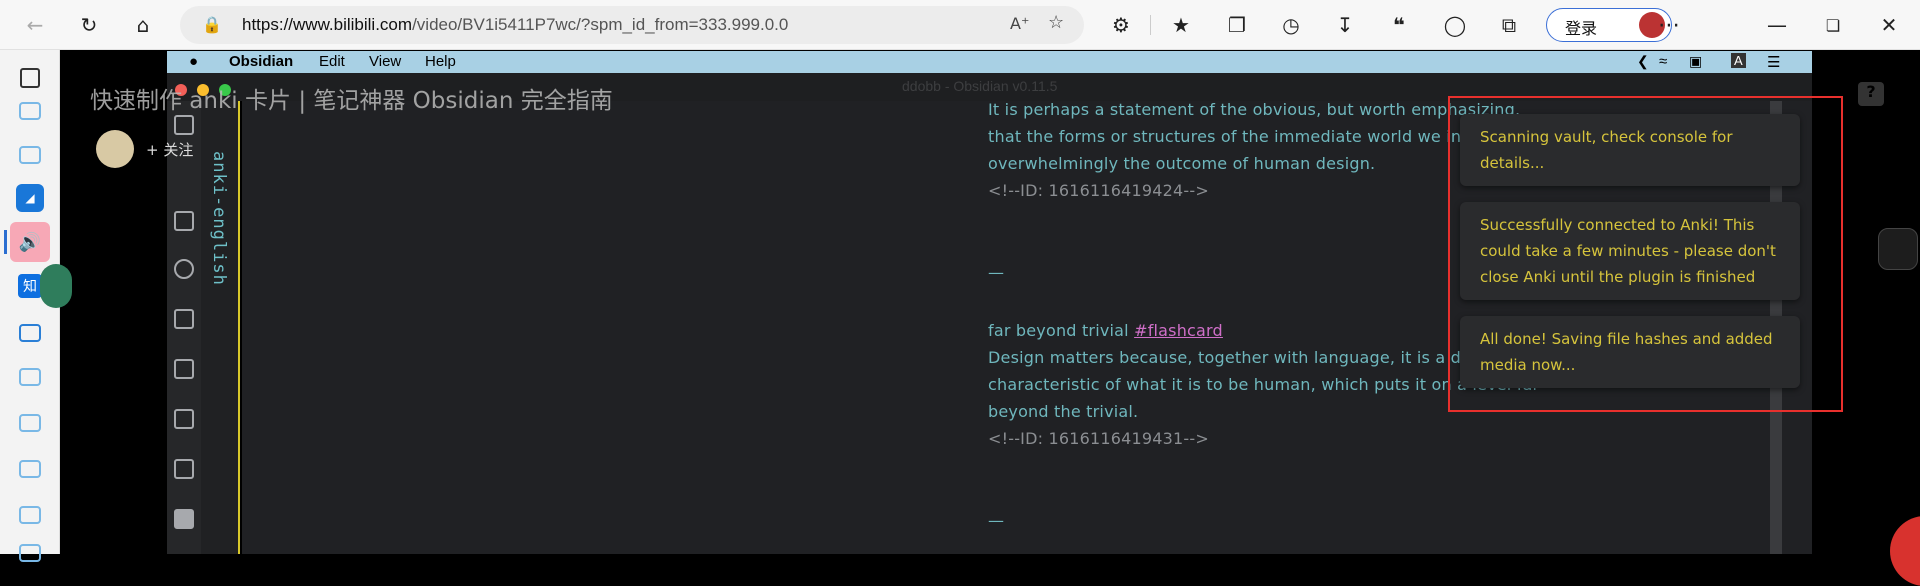 This screenshot has height=586, width=1920. Describe the element at coordinates (143, 25) in the screenshot. I see `home-icon: ⌂` at that location.